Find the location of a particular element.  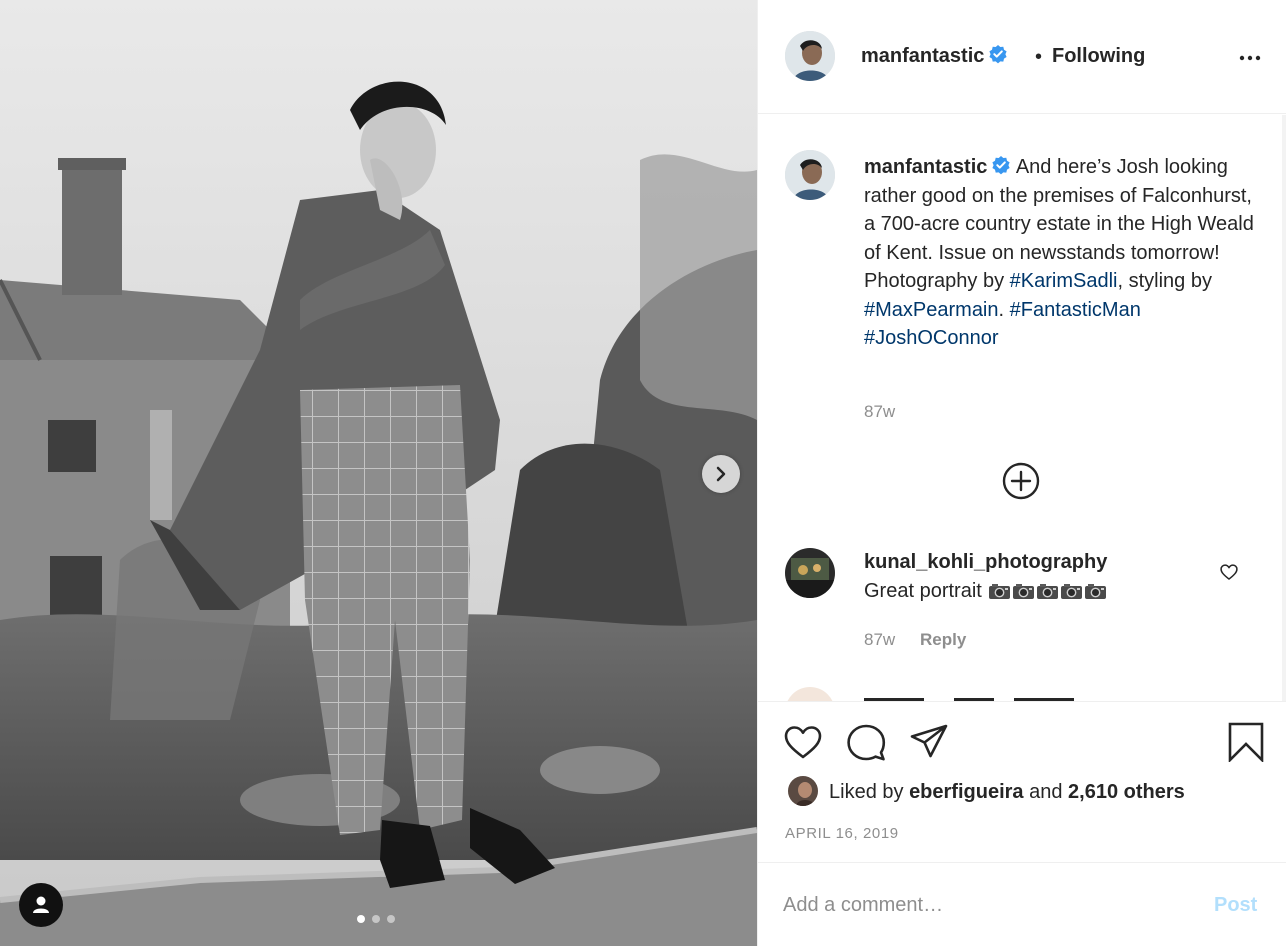

comment-timestamp: 87w is located at coordinates (879, 640).